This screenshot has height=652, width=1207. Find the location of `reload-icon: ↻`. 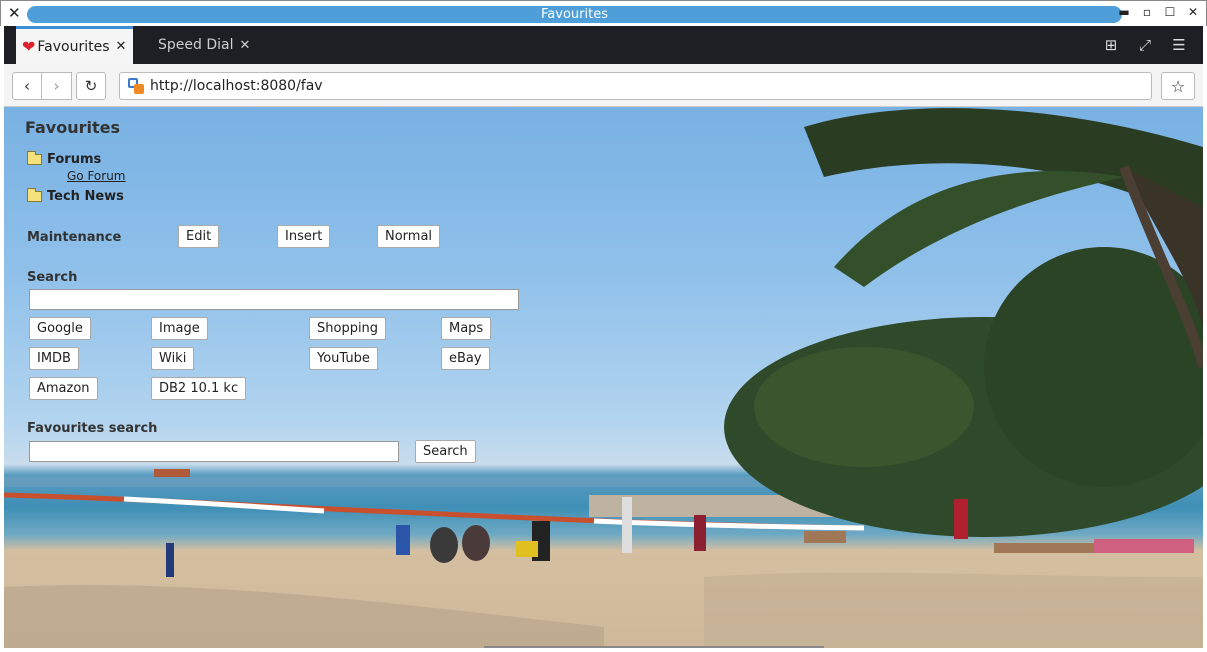

reload-icon: ↻ is located at coordinates (91, 86).